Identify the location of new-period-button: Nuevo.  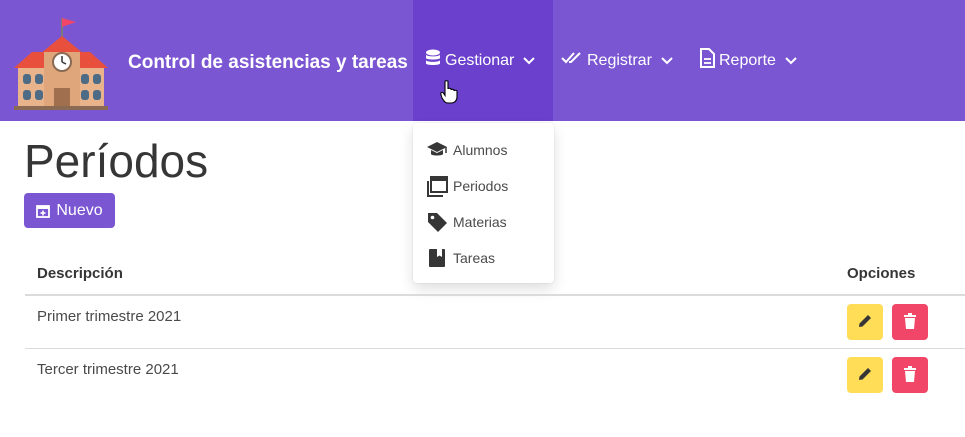
(69, 210).